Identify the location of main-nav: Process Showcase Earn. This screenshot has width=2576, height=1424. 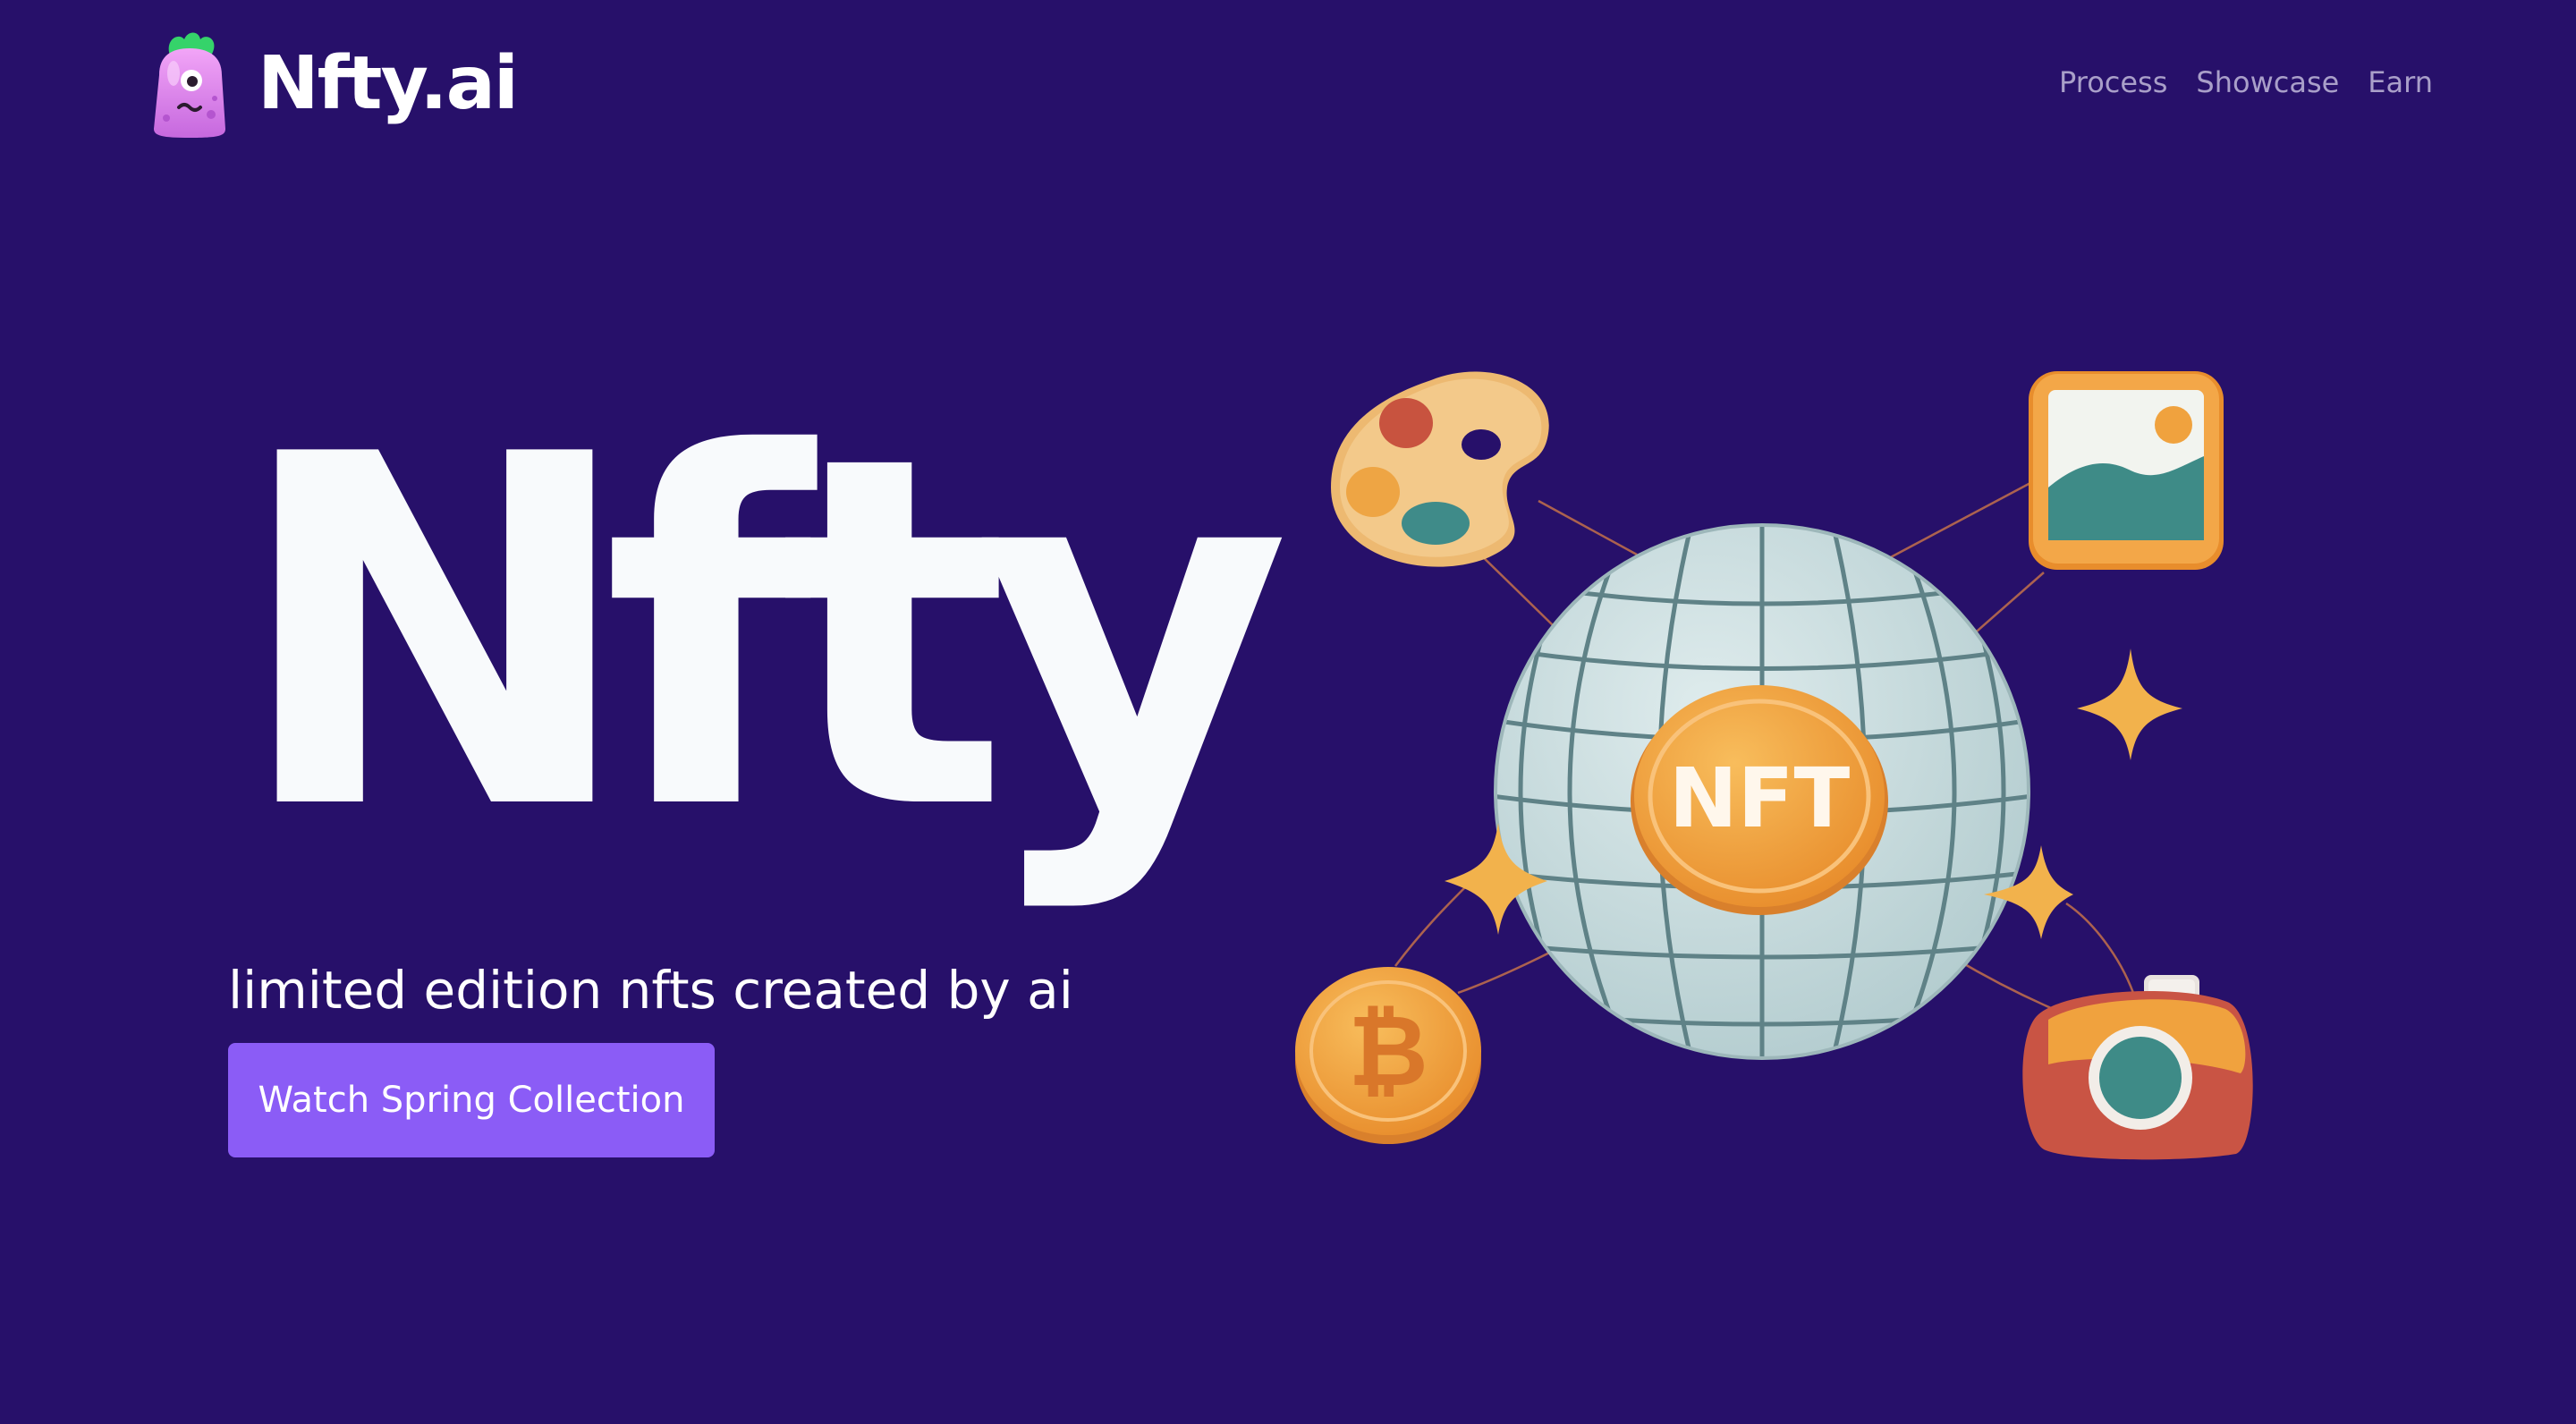
(2246, 82).